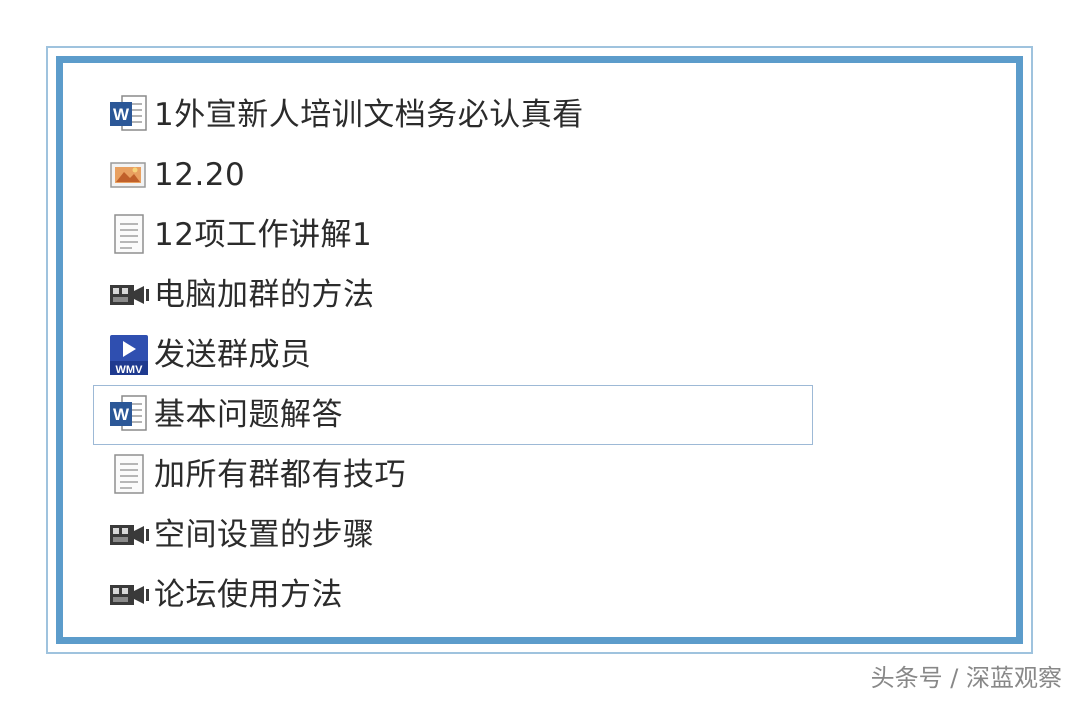 This screenshot has width=1080, height=701. What do you see at coordinates (264, 295) in the screenshot?
I see `file-name: 电脑加群的方法` at bounding box center [264, 295].